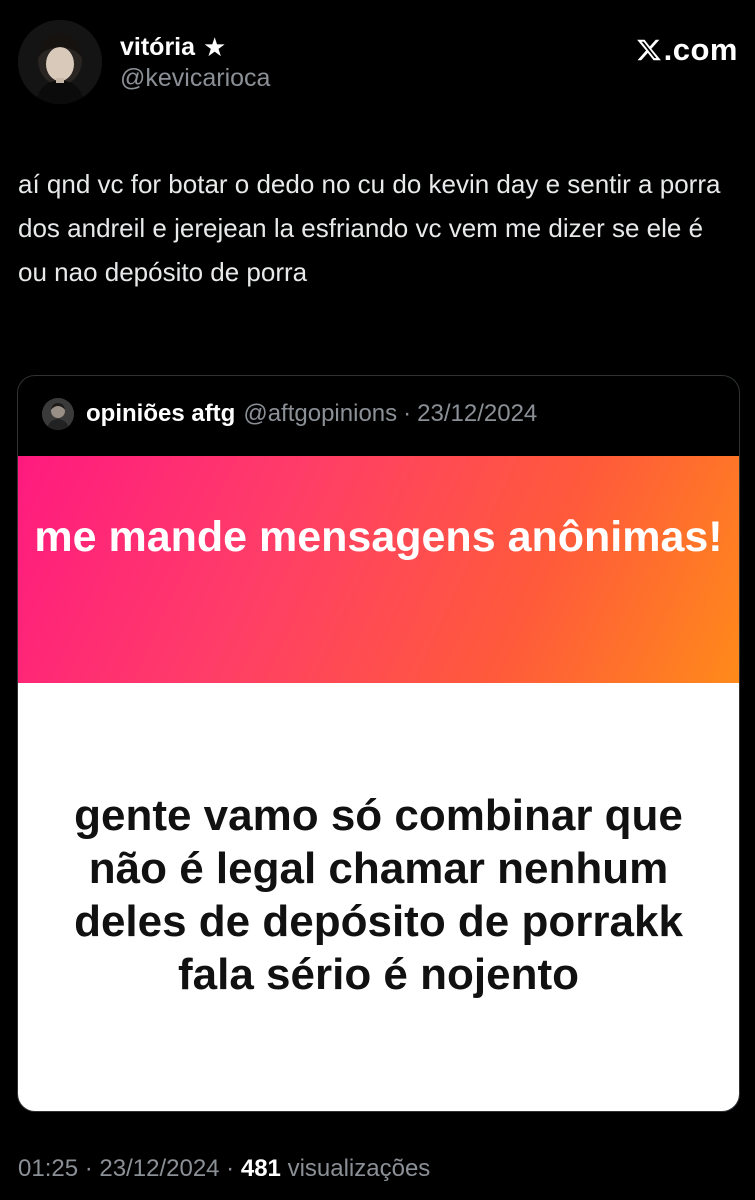 This screenshot has width=755, height=1200. I want to click on quoted-tweet-header: opiniões aftg @aftgopinions · 23/12/2024, so click(289, 414).